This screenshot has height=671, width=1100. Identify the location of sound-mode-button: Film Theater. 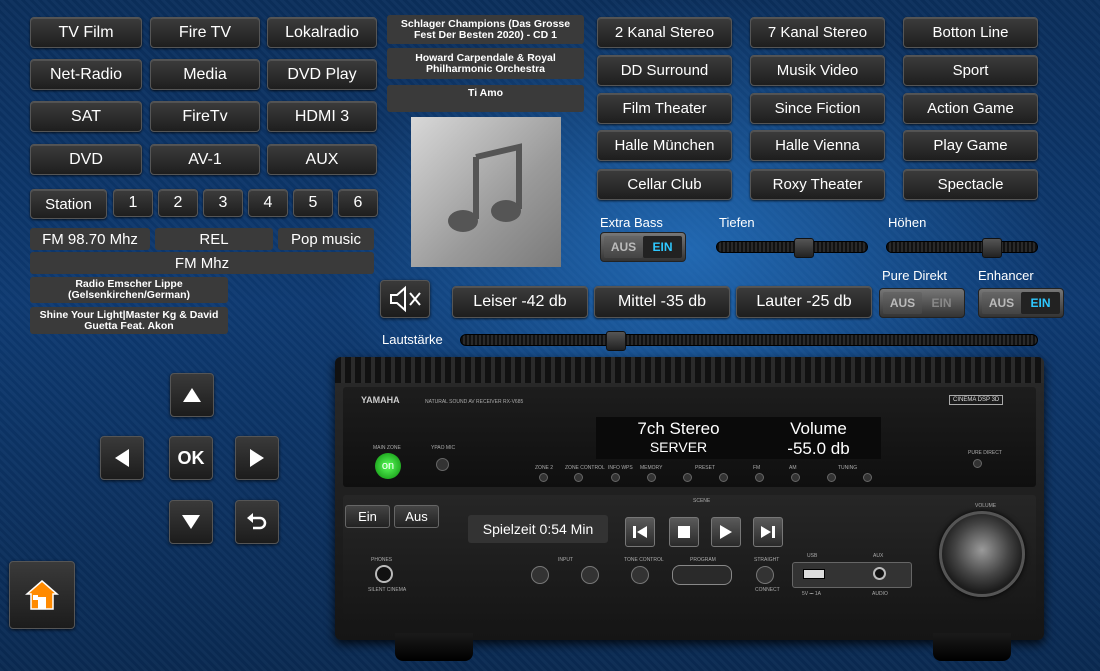
(664, 108).